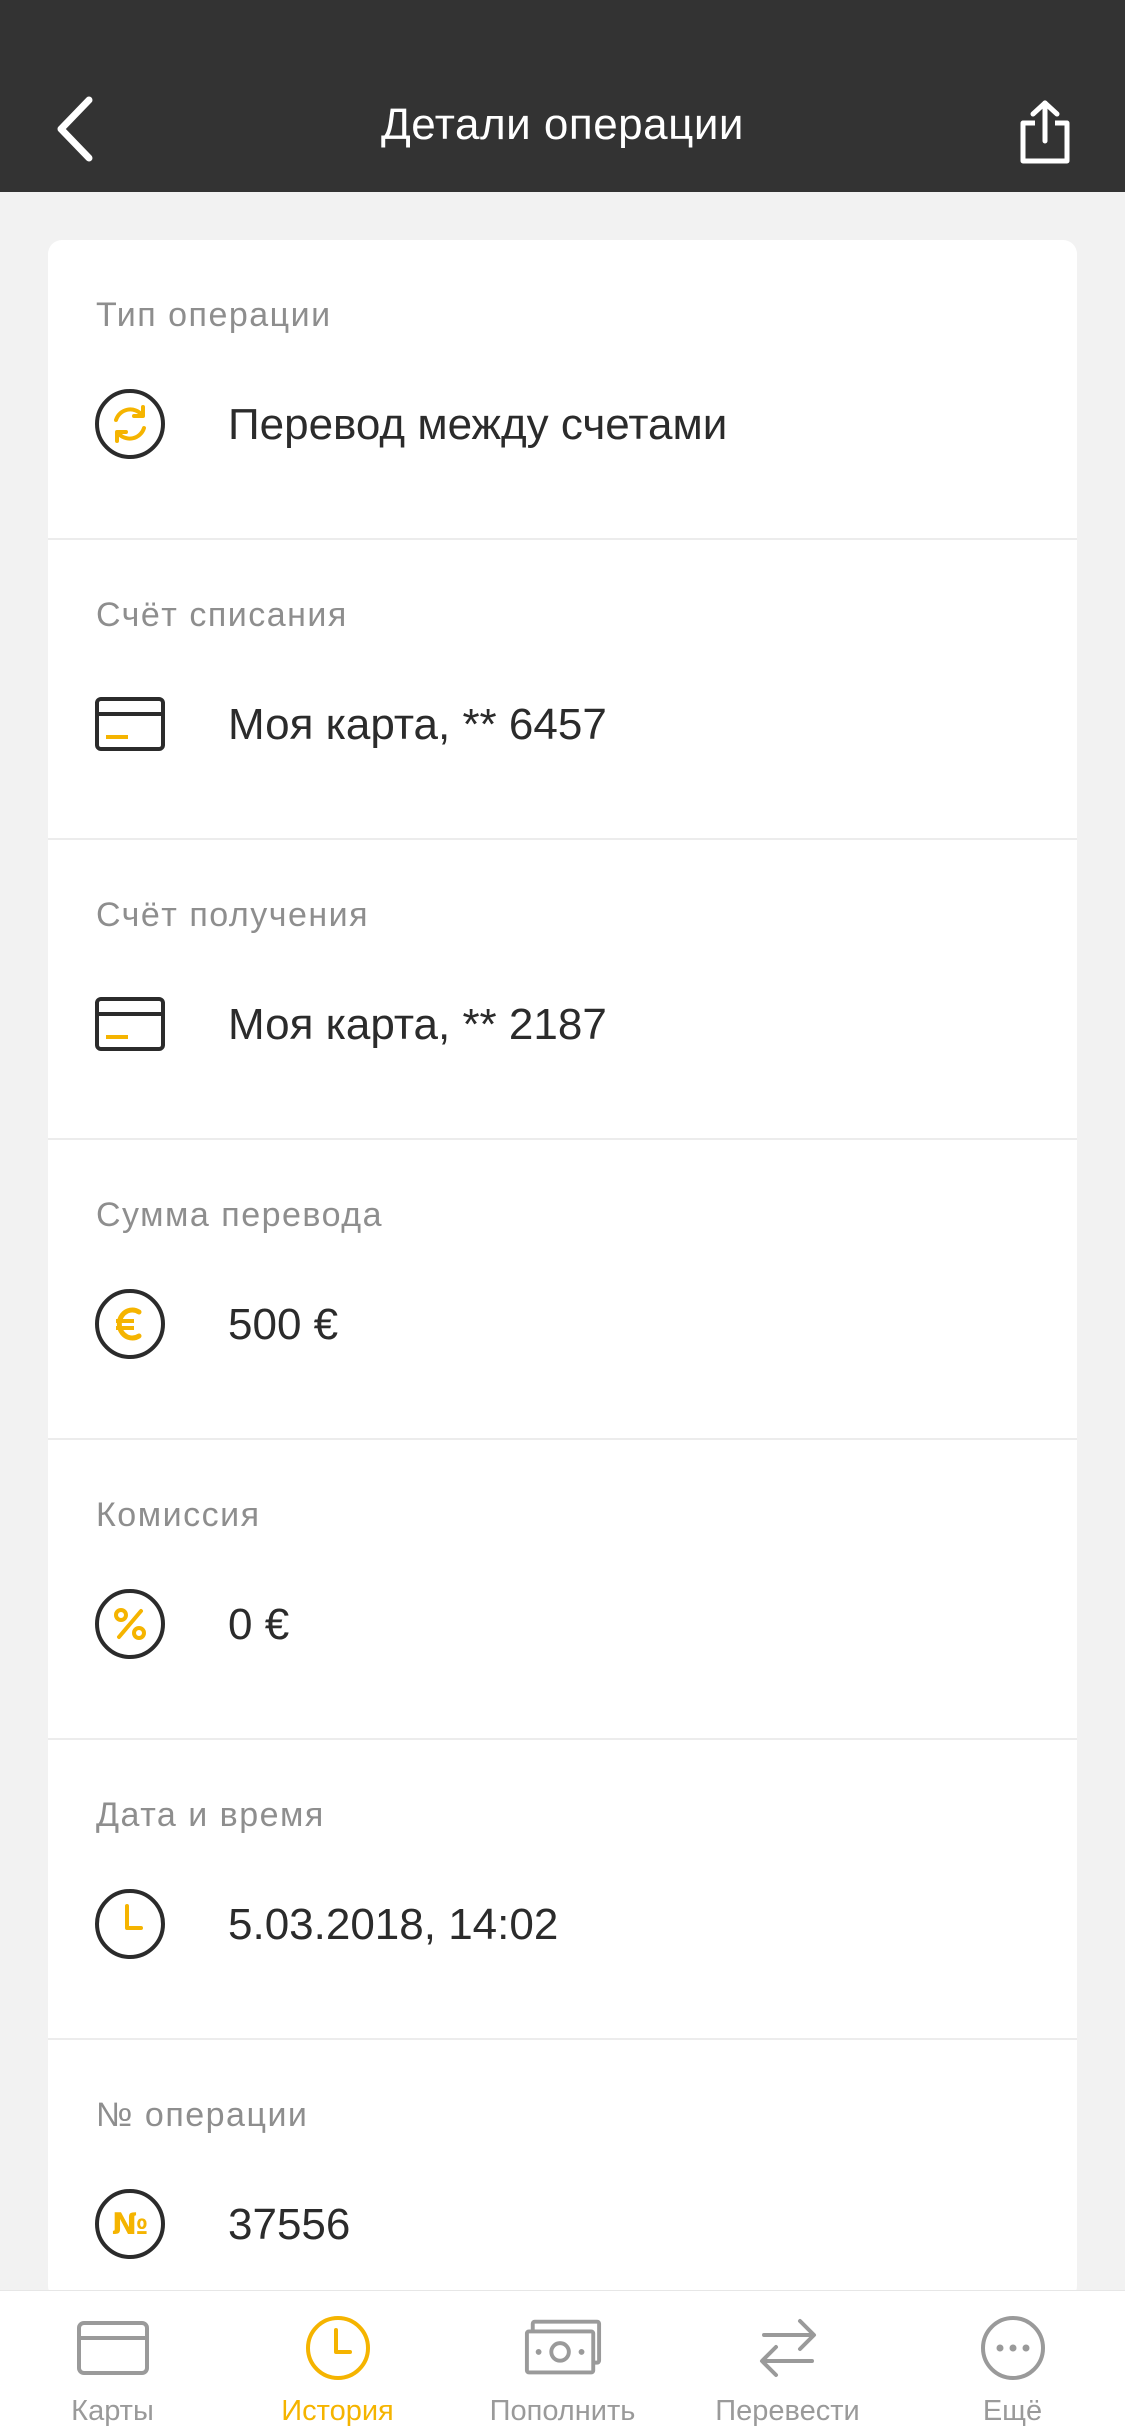  Describe the element at coordinates (562, 390) in the screenshot. I see `detail-row-operation-type: Тип операции Перевод между счетами` at that location.